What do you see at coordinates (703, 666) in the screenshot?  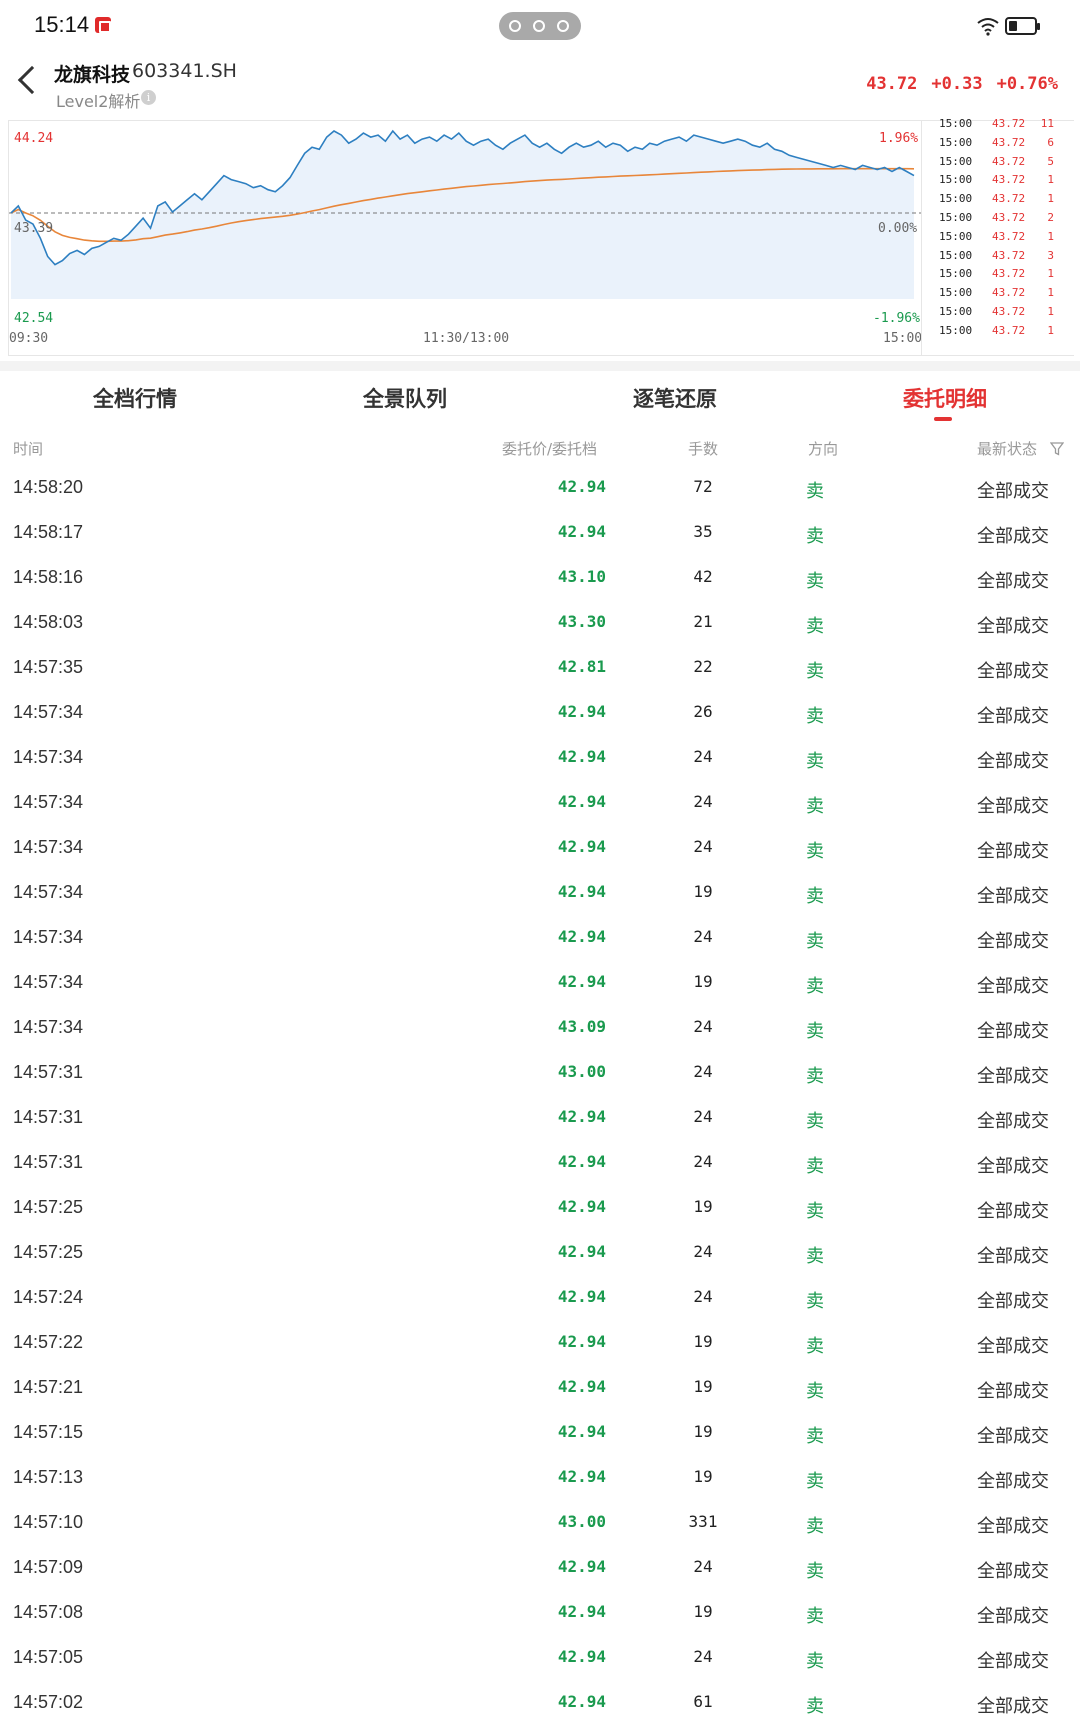 I see `row-volume: 22` at bounding box center [703, 666].